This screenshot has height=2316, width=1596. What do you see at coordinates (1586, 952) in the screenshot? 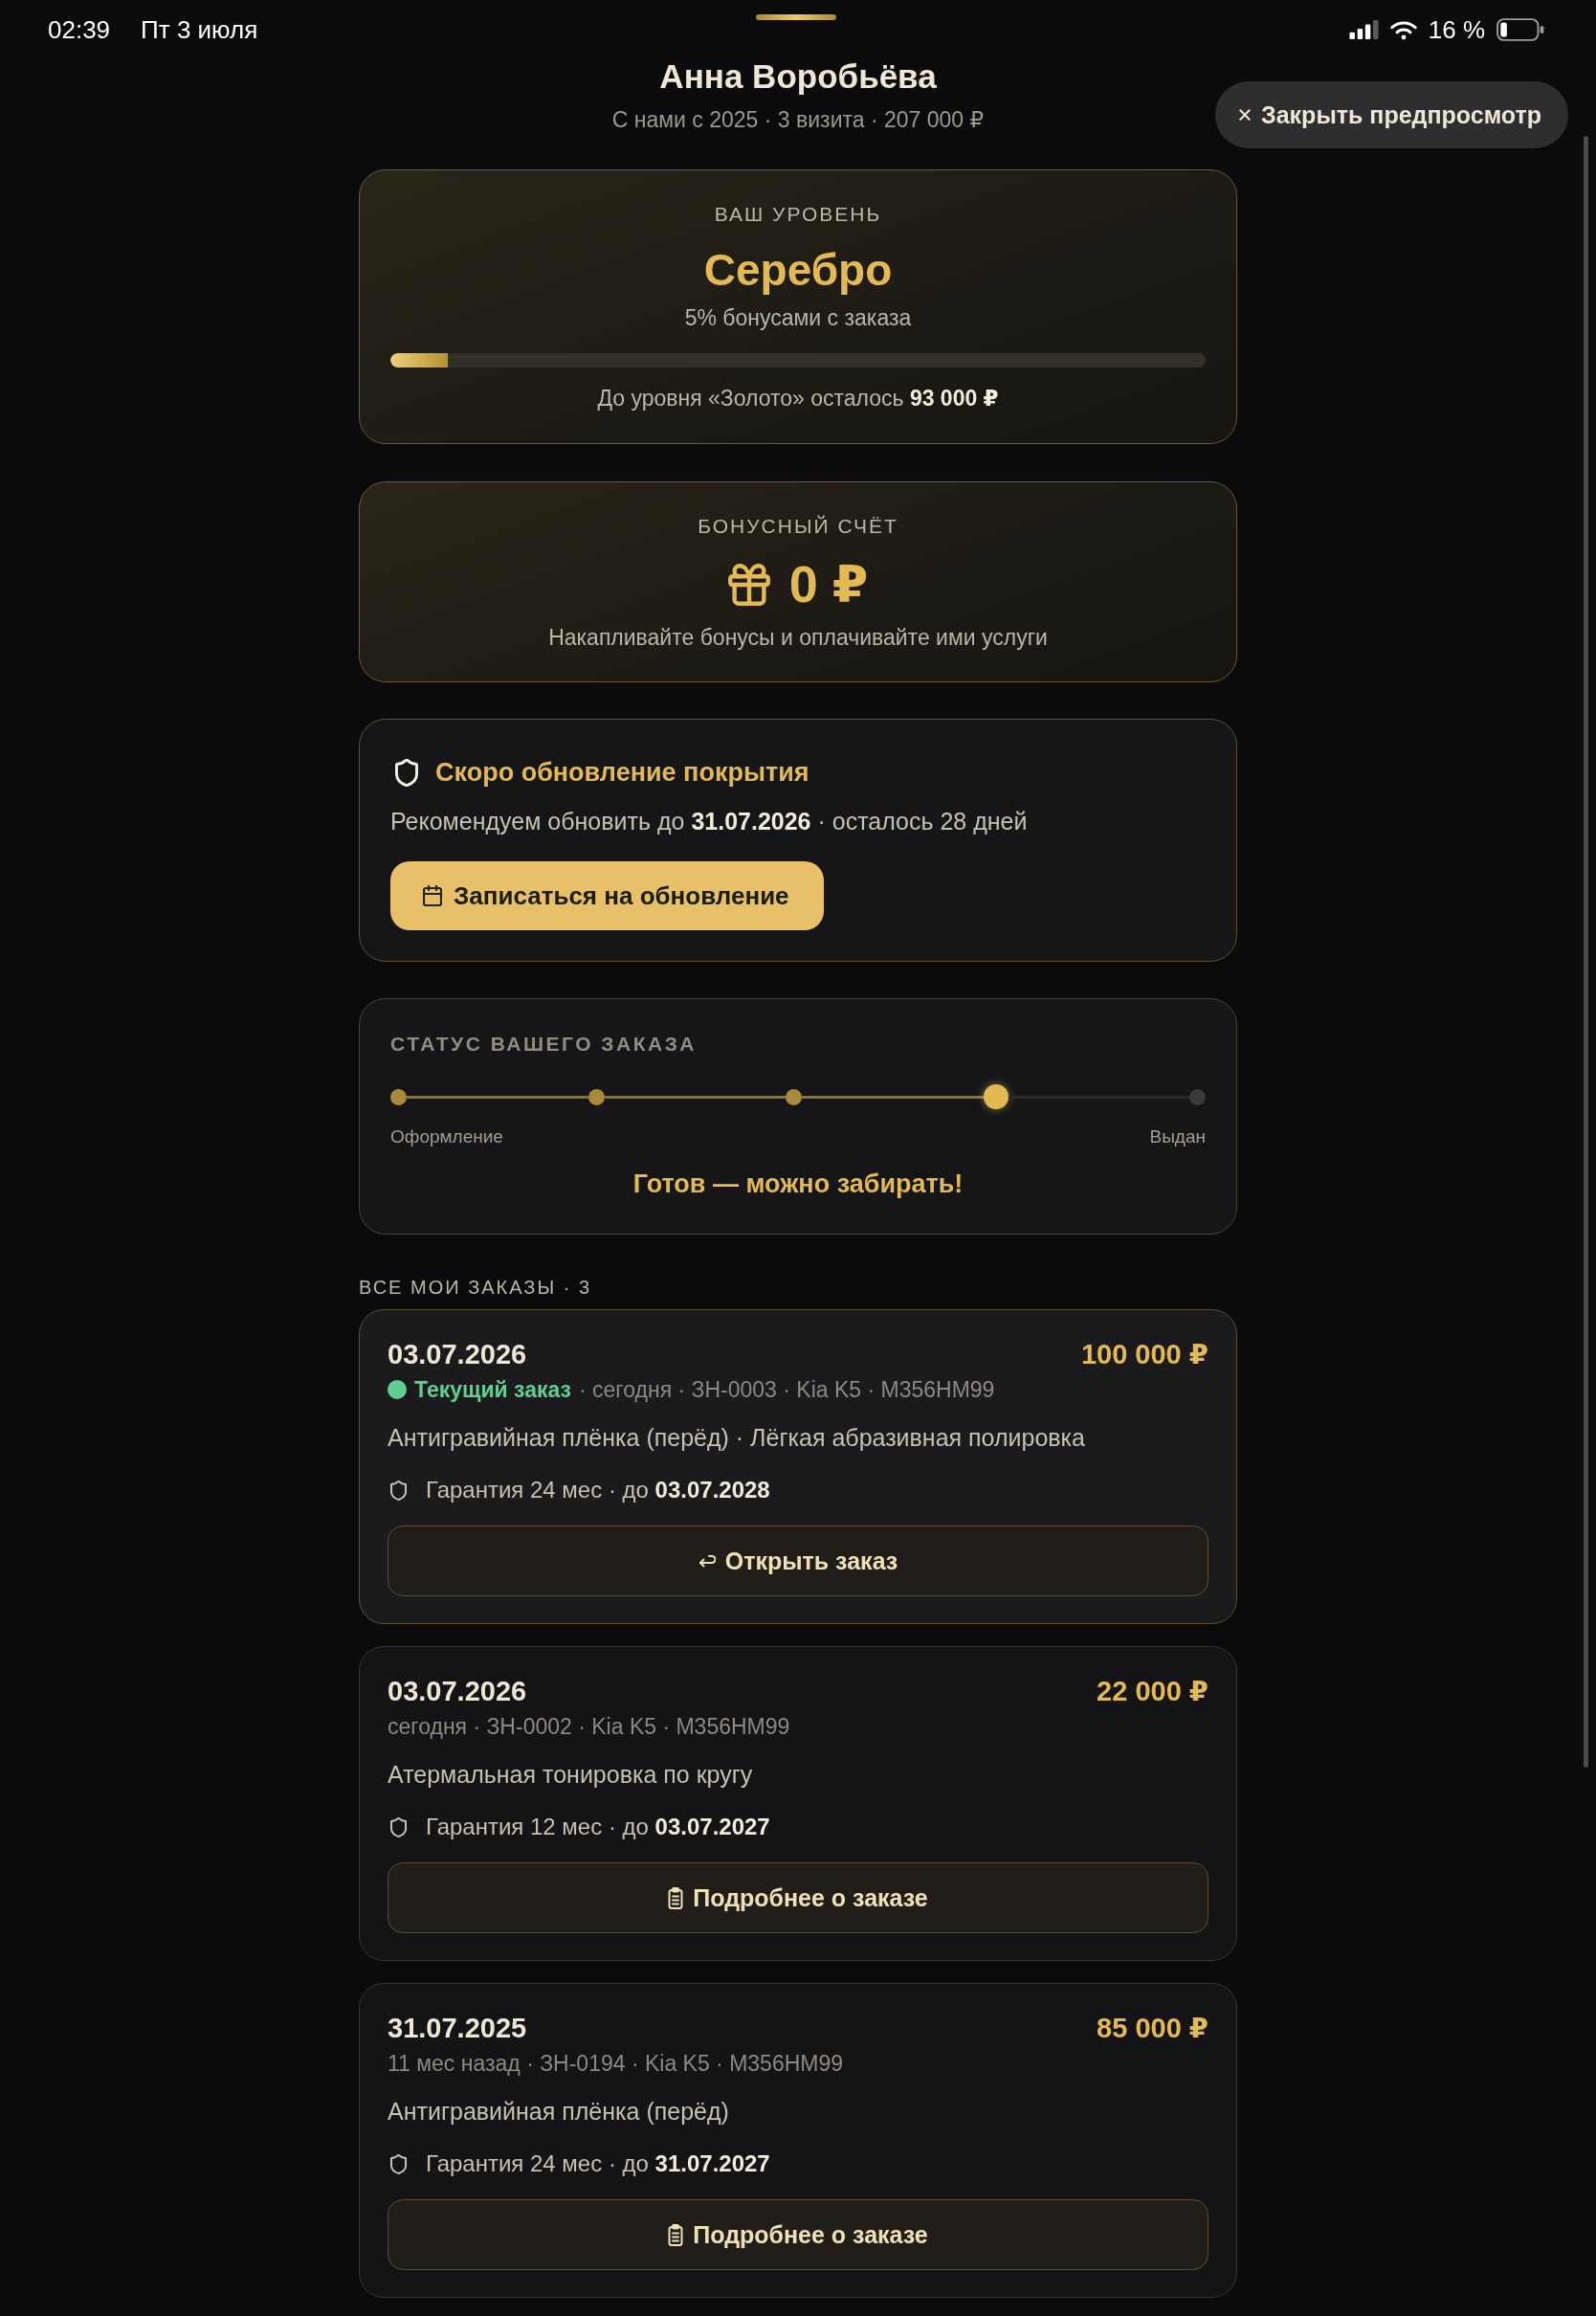
I see `scrollbar` at bounding box center [1586, 952].